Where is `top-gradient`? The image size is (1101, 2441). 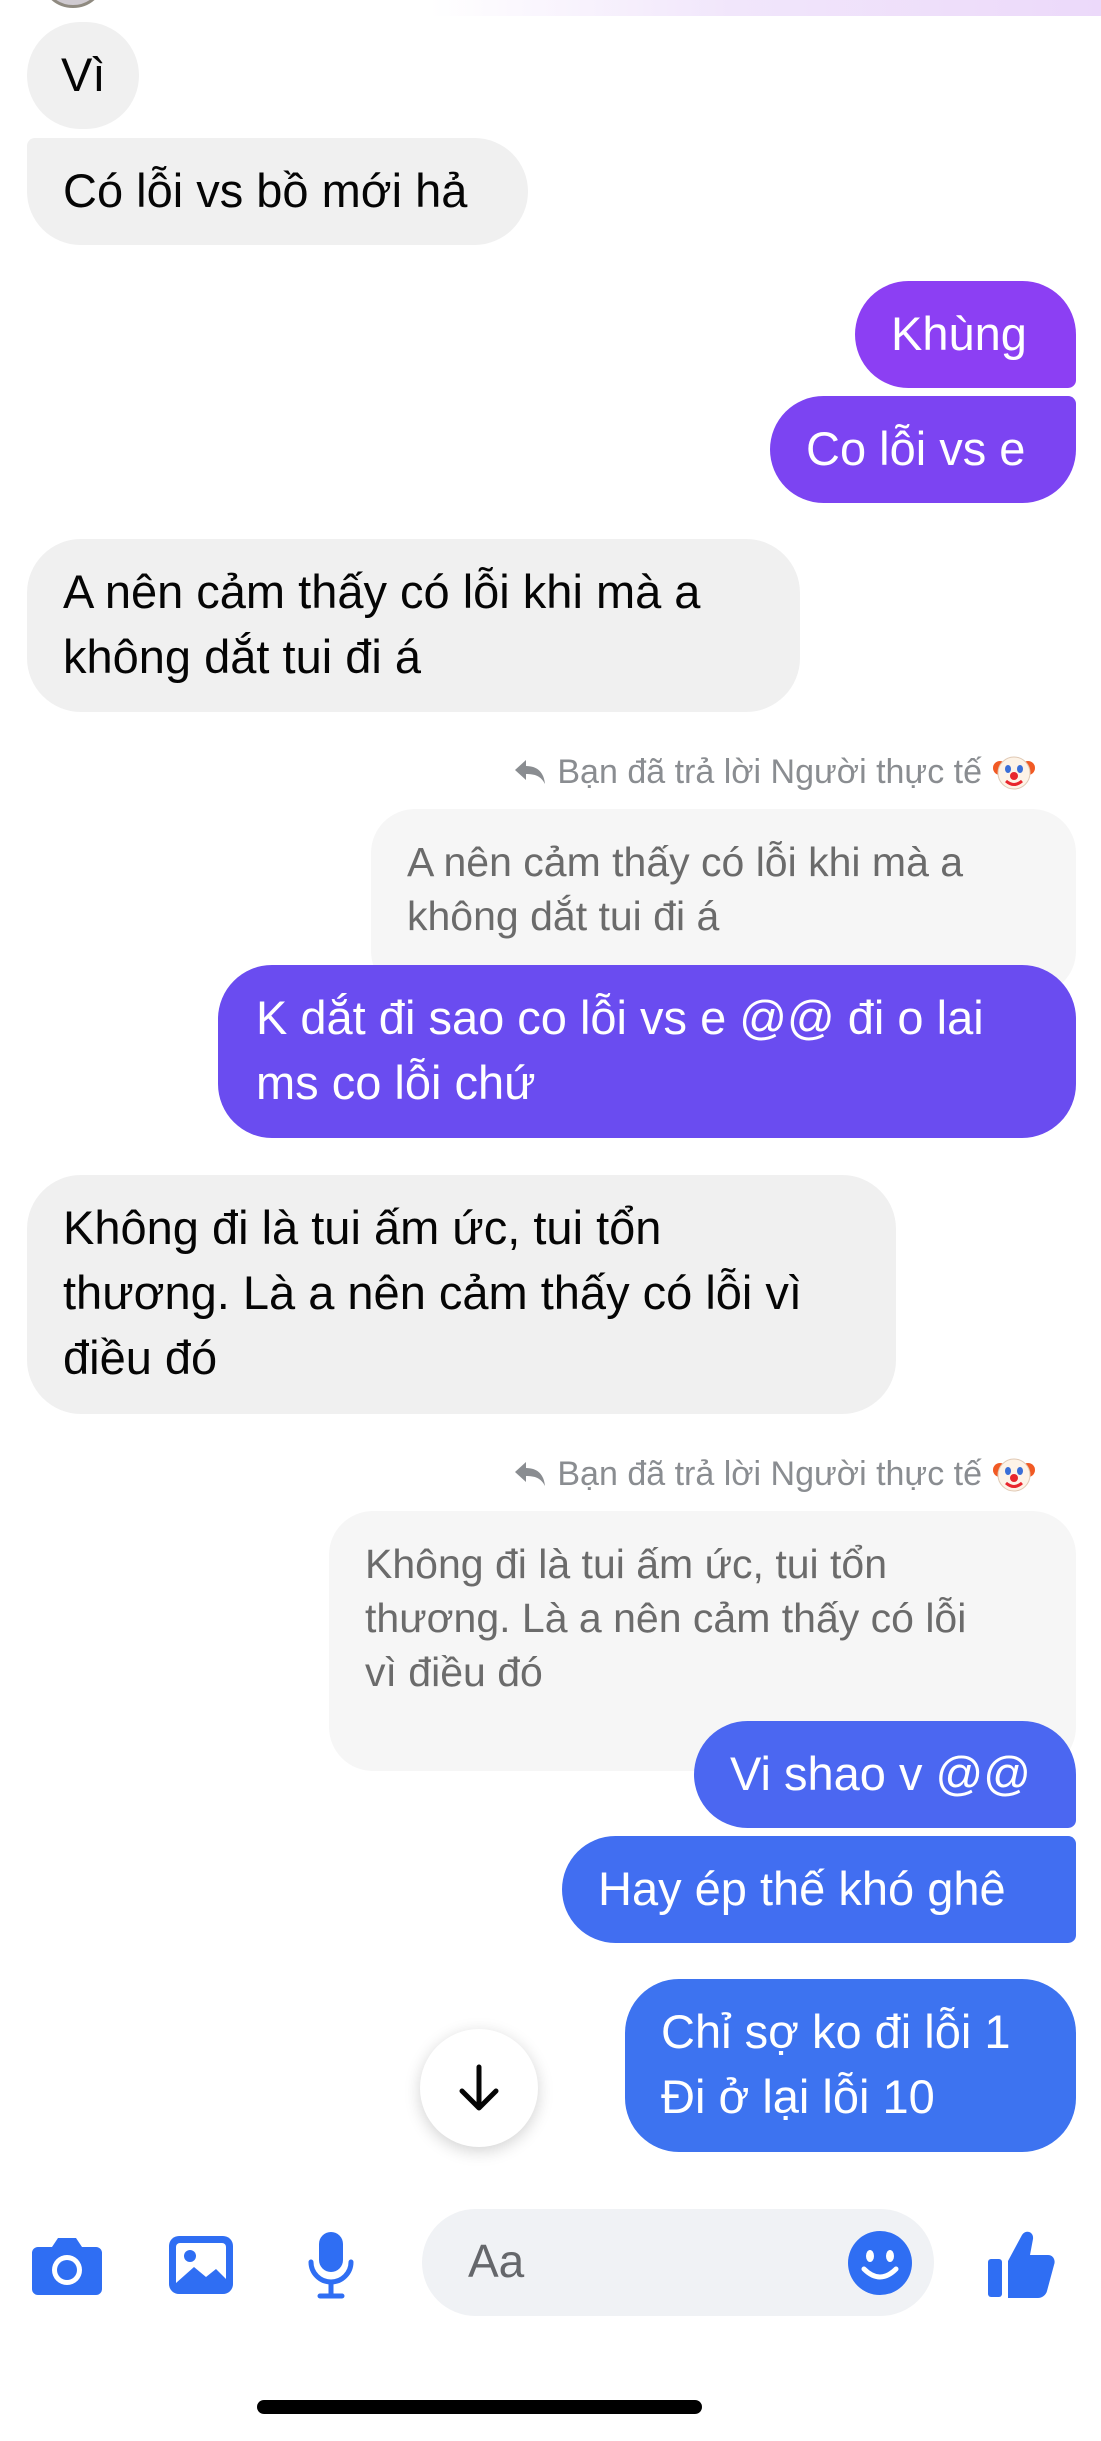
top-gradient is located at coordinates (765, 8).